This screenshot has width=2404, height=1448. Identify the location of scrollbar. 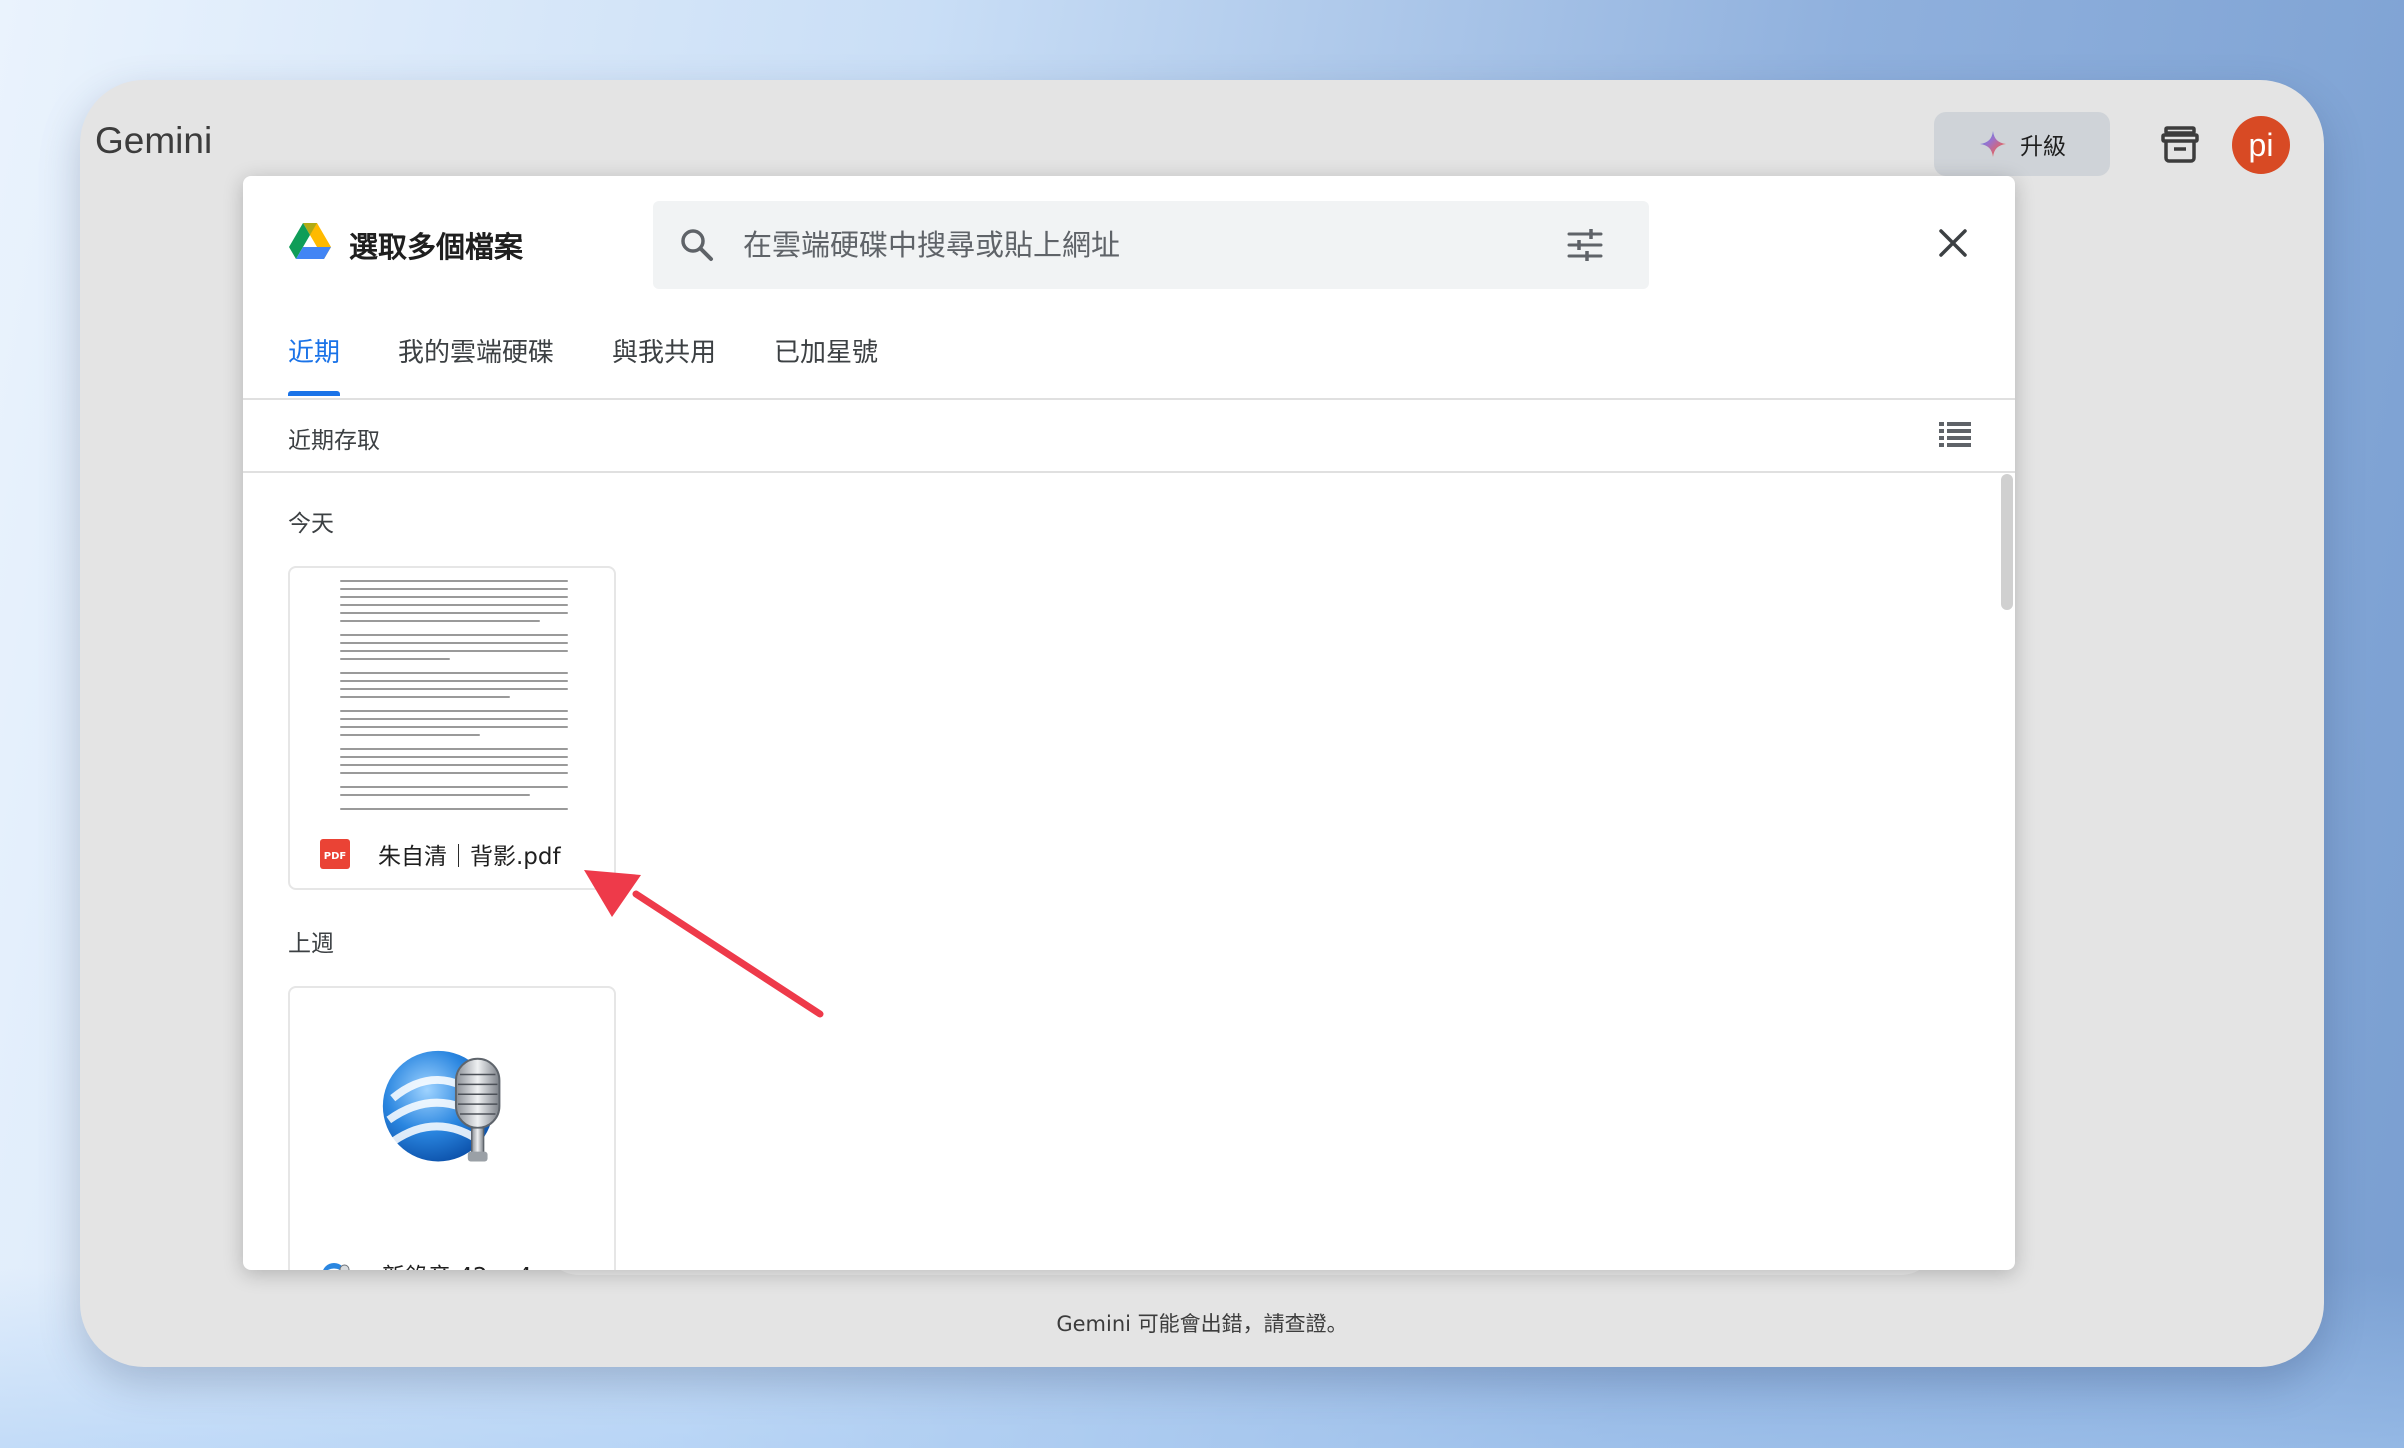
(2007, 542).